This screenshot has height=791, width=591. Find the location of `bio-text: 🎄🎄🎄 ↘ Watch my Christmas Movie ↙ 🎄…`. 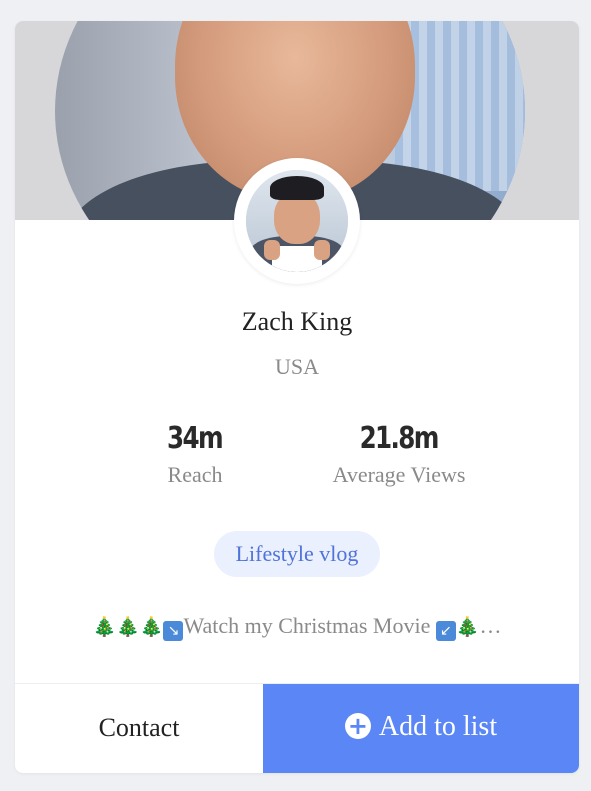

bio-text: 🎄🎄🎄 ↘ Watch my Christmas Movie ↙ 🎄… is located at coordinates (297, 627).